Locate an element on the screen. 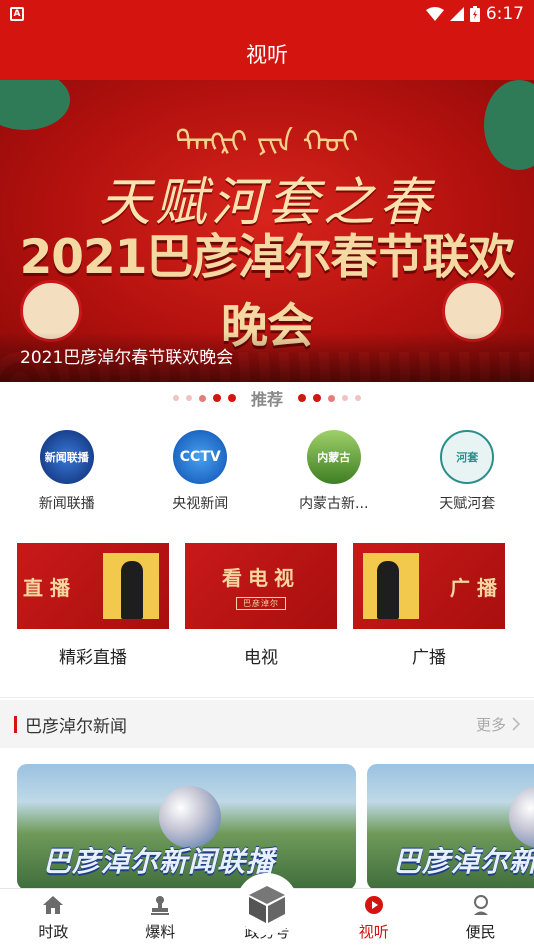 The image size is (534, 950). feature-cards: 直 播 精彩直播 看电视 巴彦淖尔 电视 广 播 广播 is located at coordinates (275, 605).